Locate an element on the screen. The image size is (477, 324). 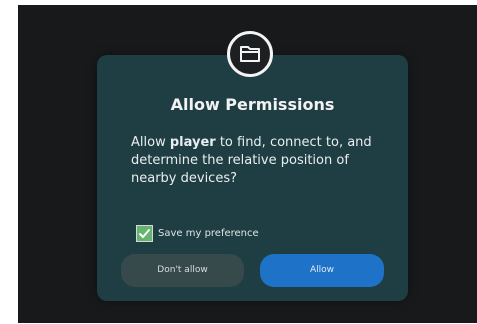
checkmark-icon is located at coordinates (144, 233).